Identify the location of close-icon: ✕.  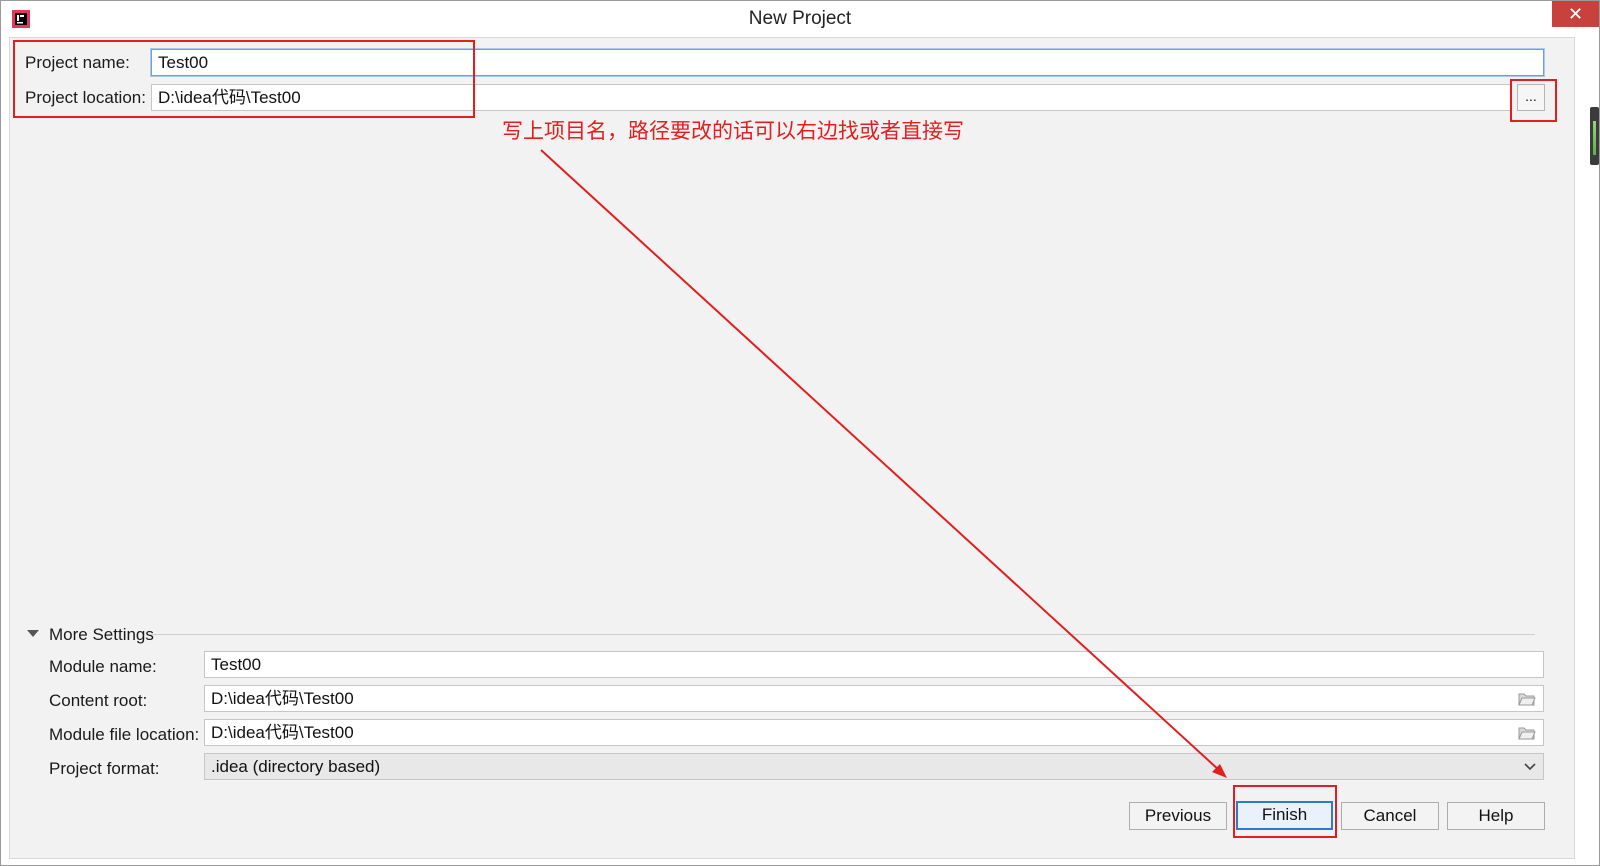
(1575, 14).